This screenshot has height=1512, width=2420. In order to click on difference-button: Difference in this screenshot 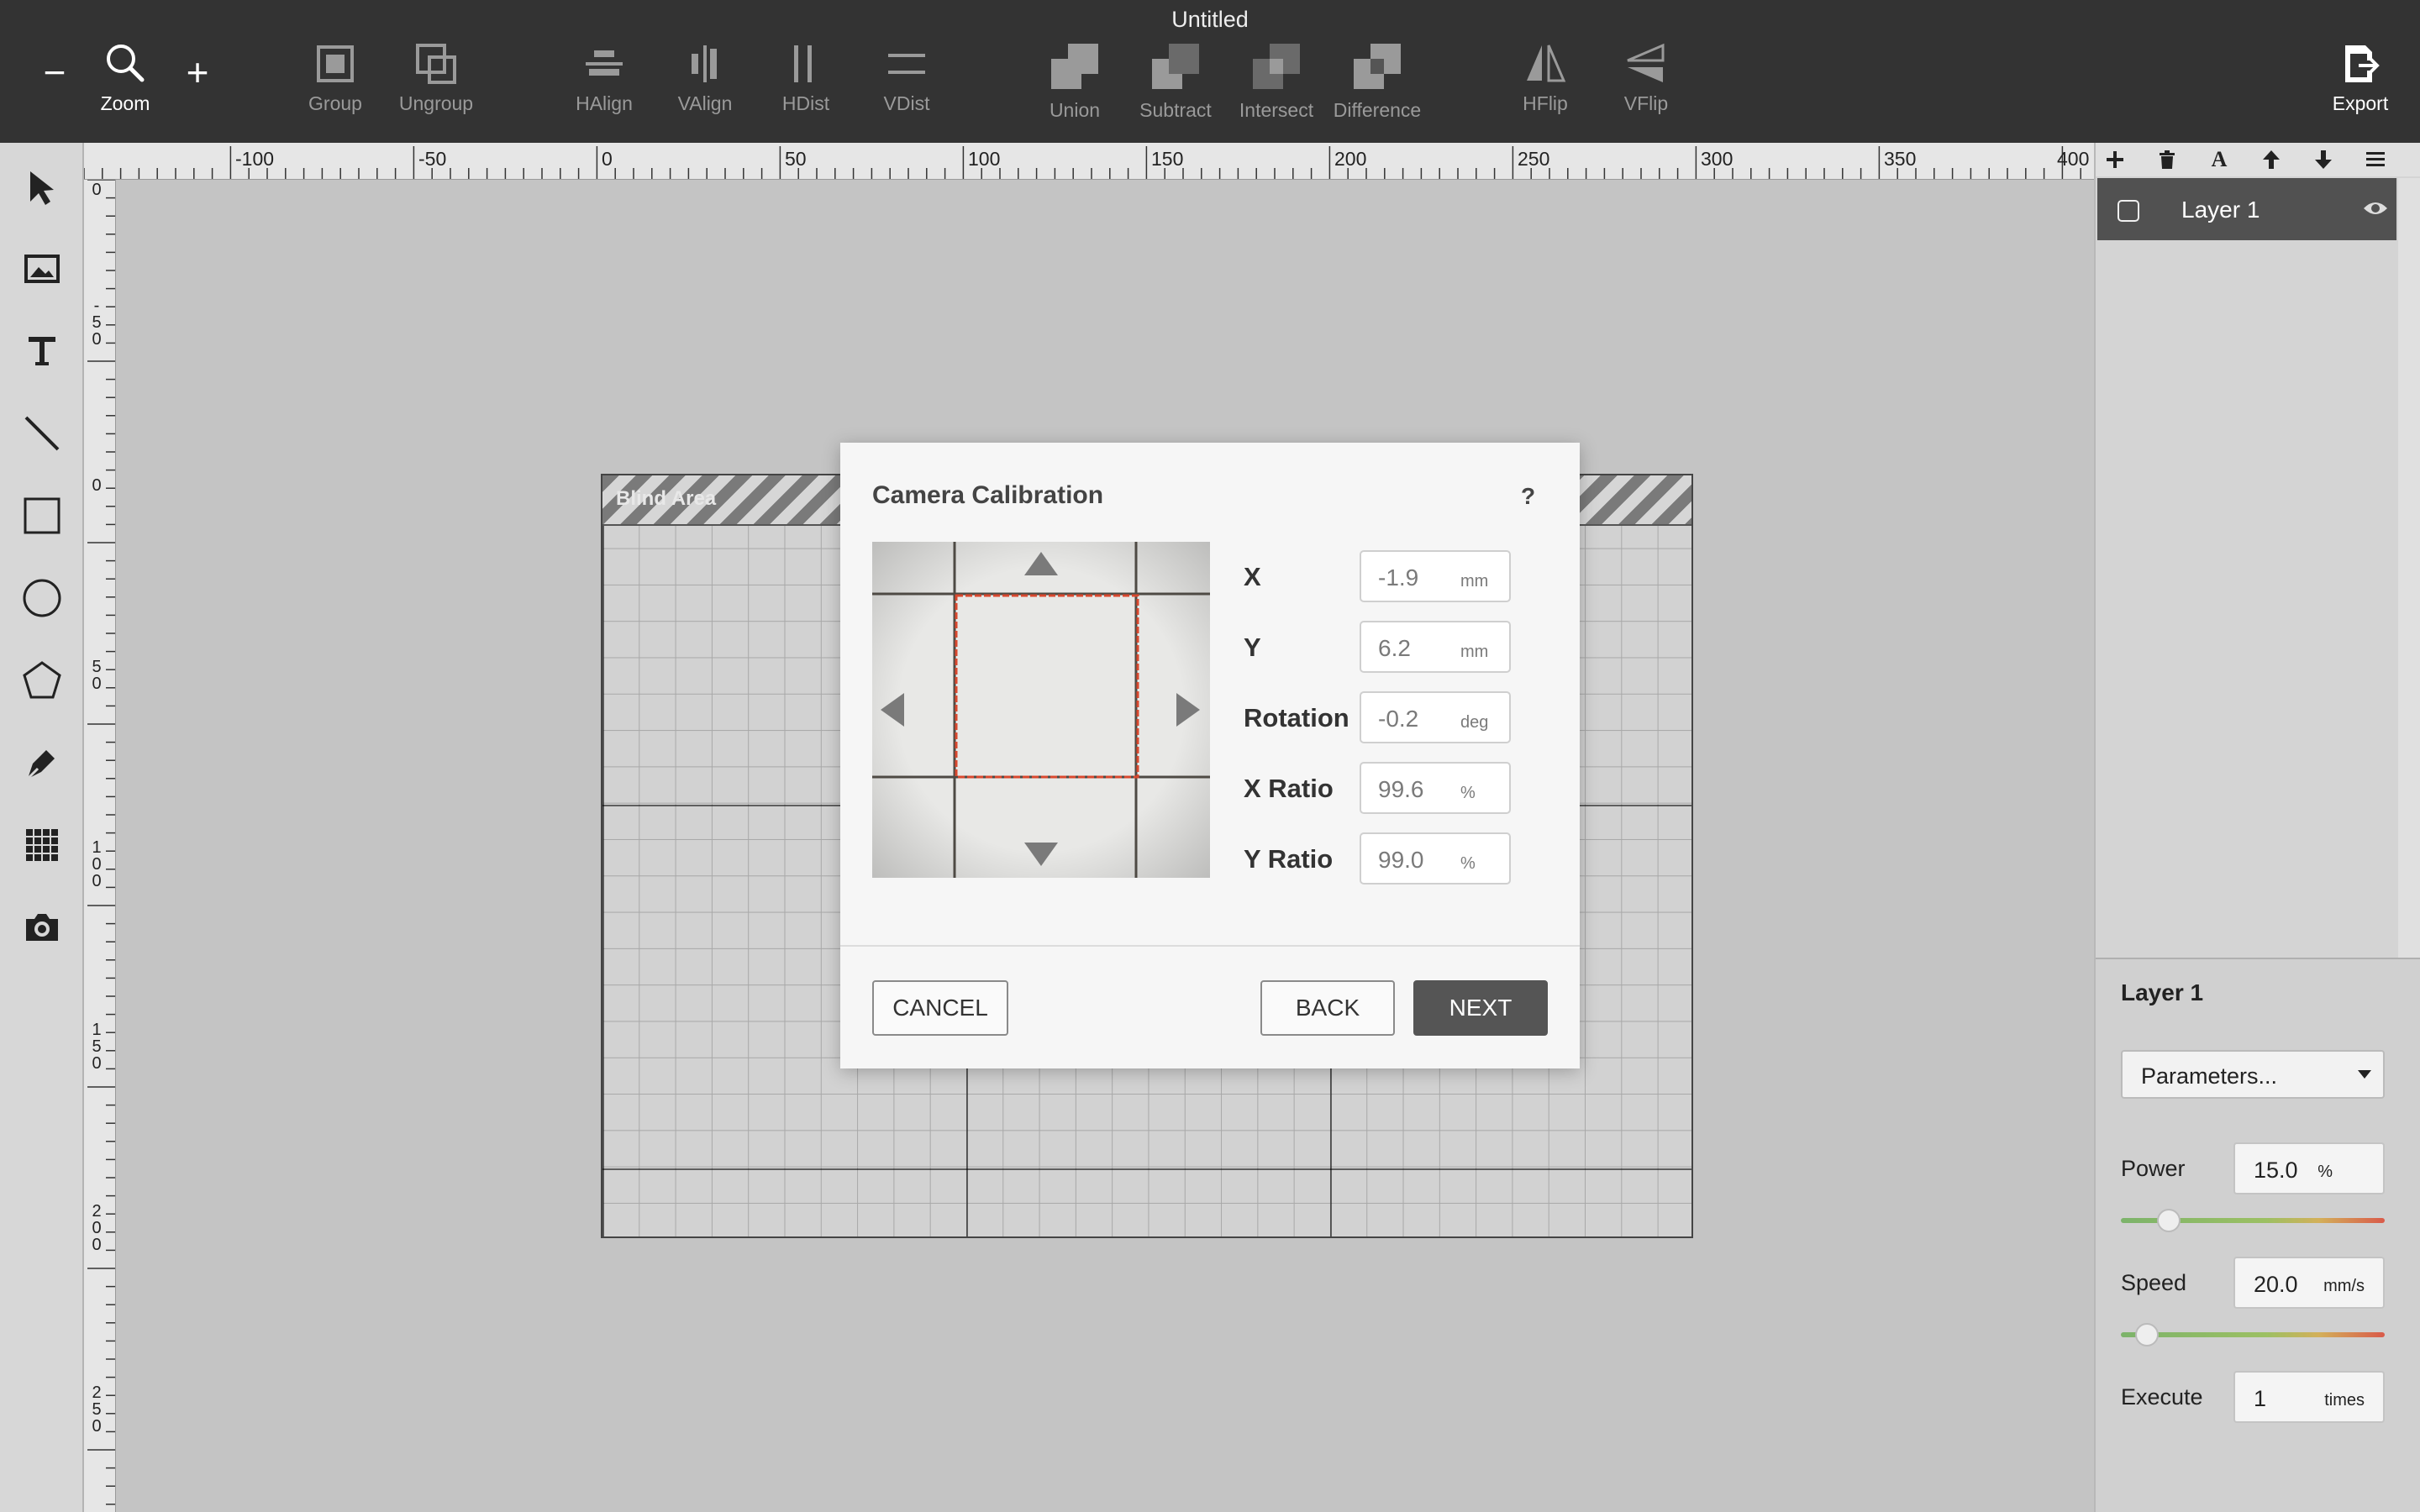, I will do `click(1377, 84)`.